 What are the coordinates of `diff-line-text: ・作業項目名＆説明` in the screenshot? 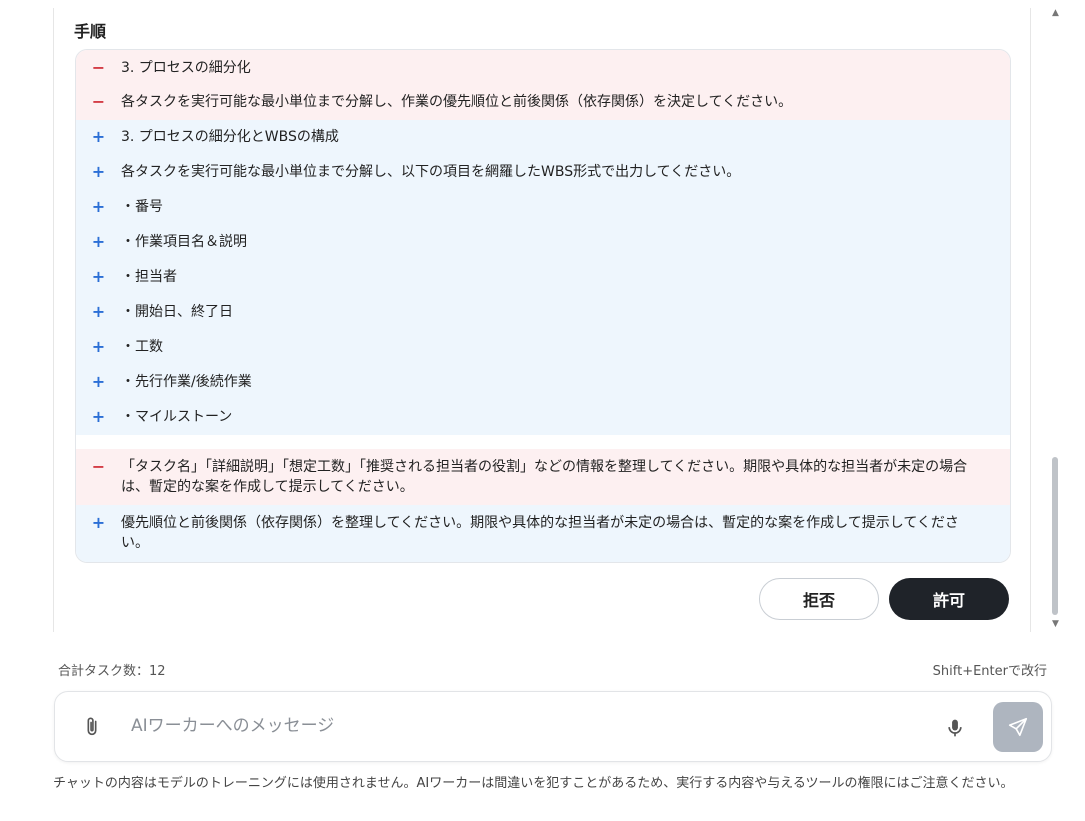 It's located at (184, 242).